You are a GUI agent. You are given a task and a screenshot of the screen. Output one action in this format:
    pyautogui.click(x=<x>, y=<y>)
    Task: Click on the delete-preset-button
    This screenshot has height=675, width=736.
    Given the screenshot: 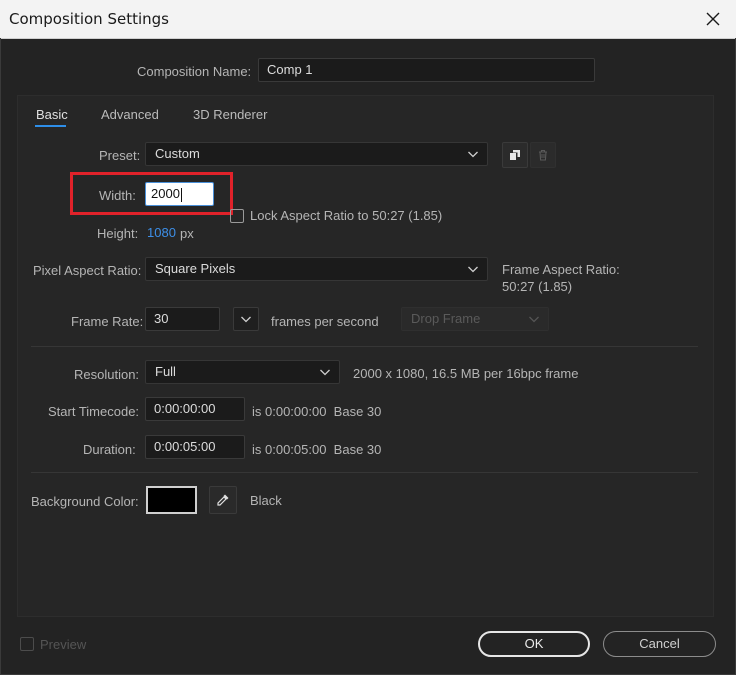 What is the action you would take?
    pyautogui.click(x=543, y=155)
    